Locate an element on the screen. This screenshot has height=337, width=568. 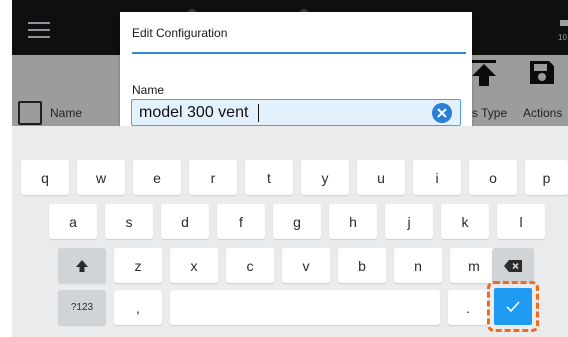
key-k: k is located at coordinates (465, 221).